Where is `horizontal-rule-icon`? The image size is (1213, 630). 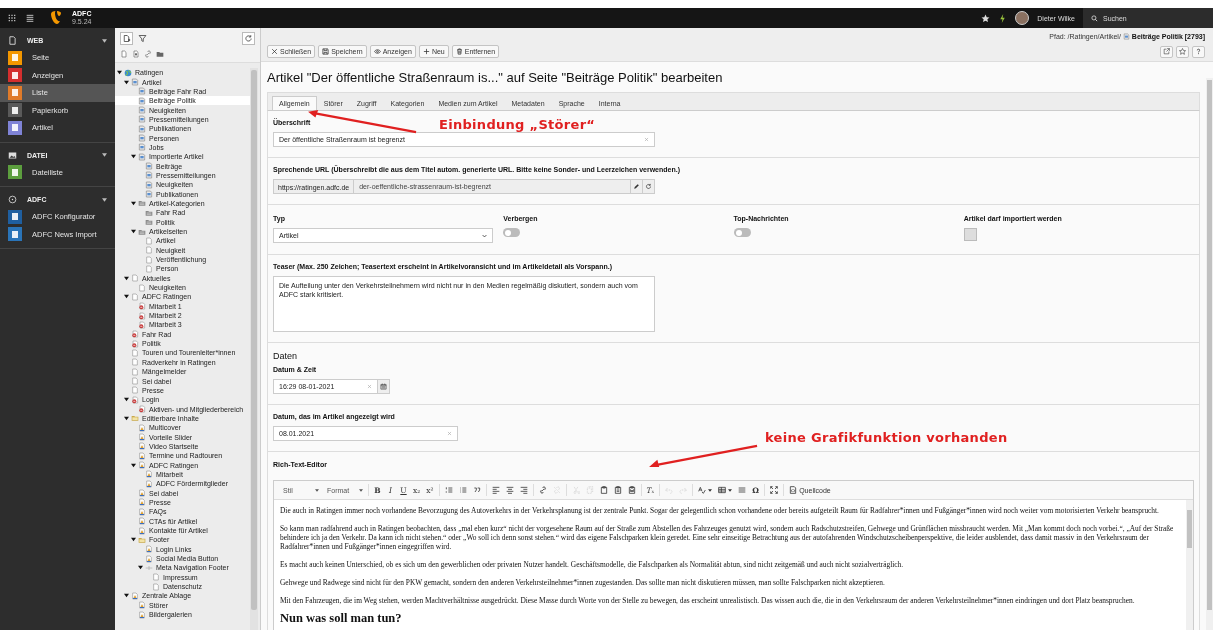
horizontal-rule-icon is located at coordinates (742, 490).